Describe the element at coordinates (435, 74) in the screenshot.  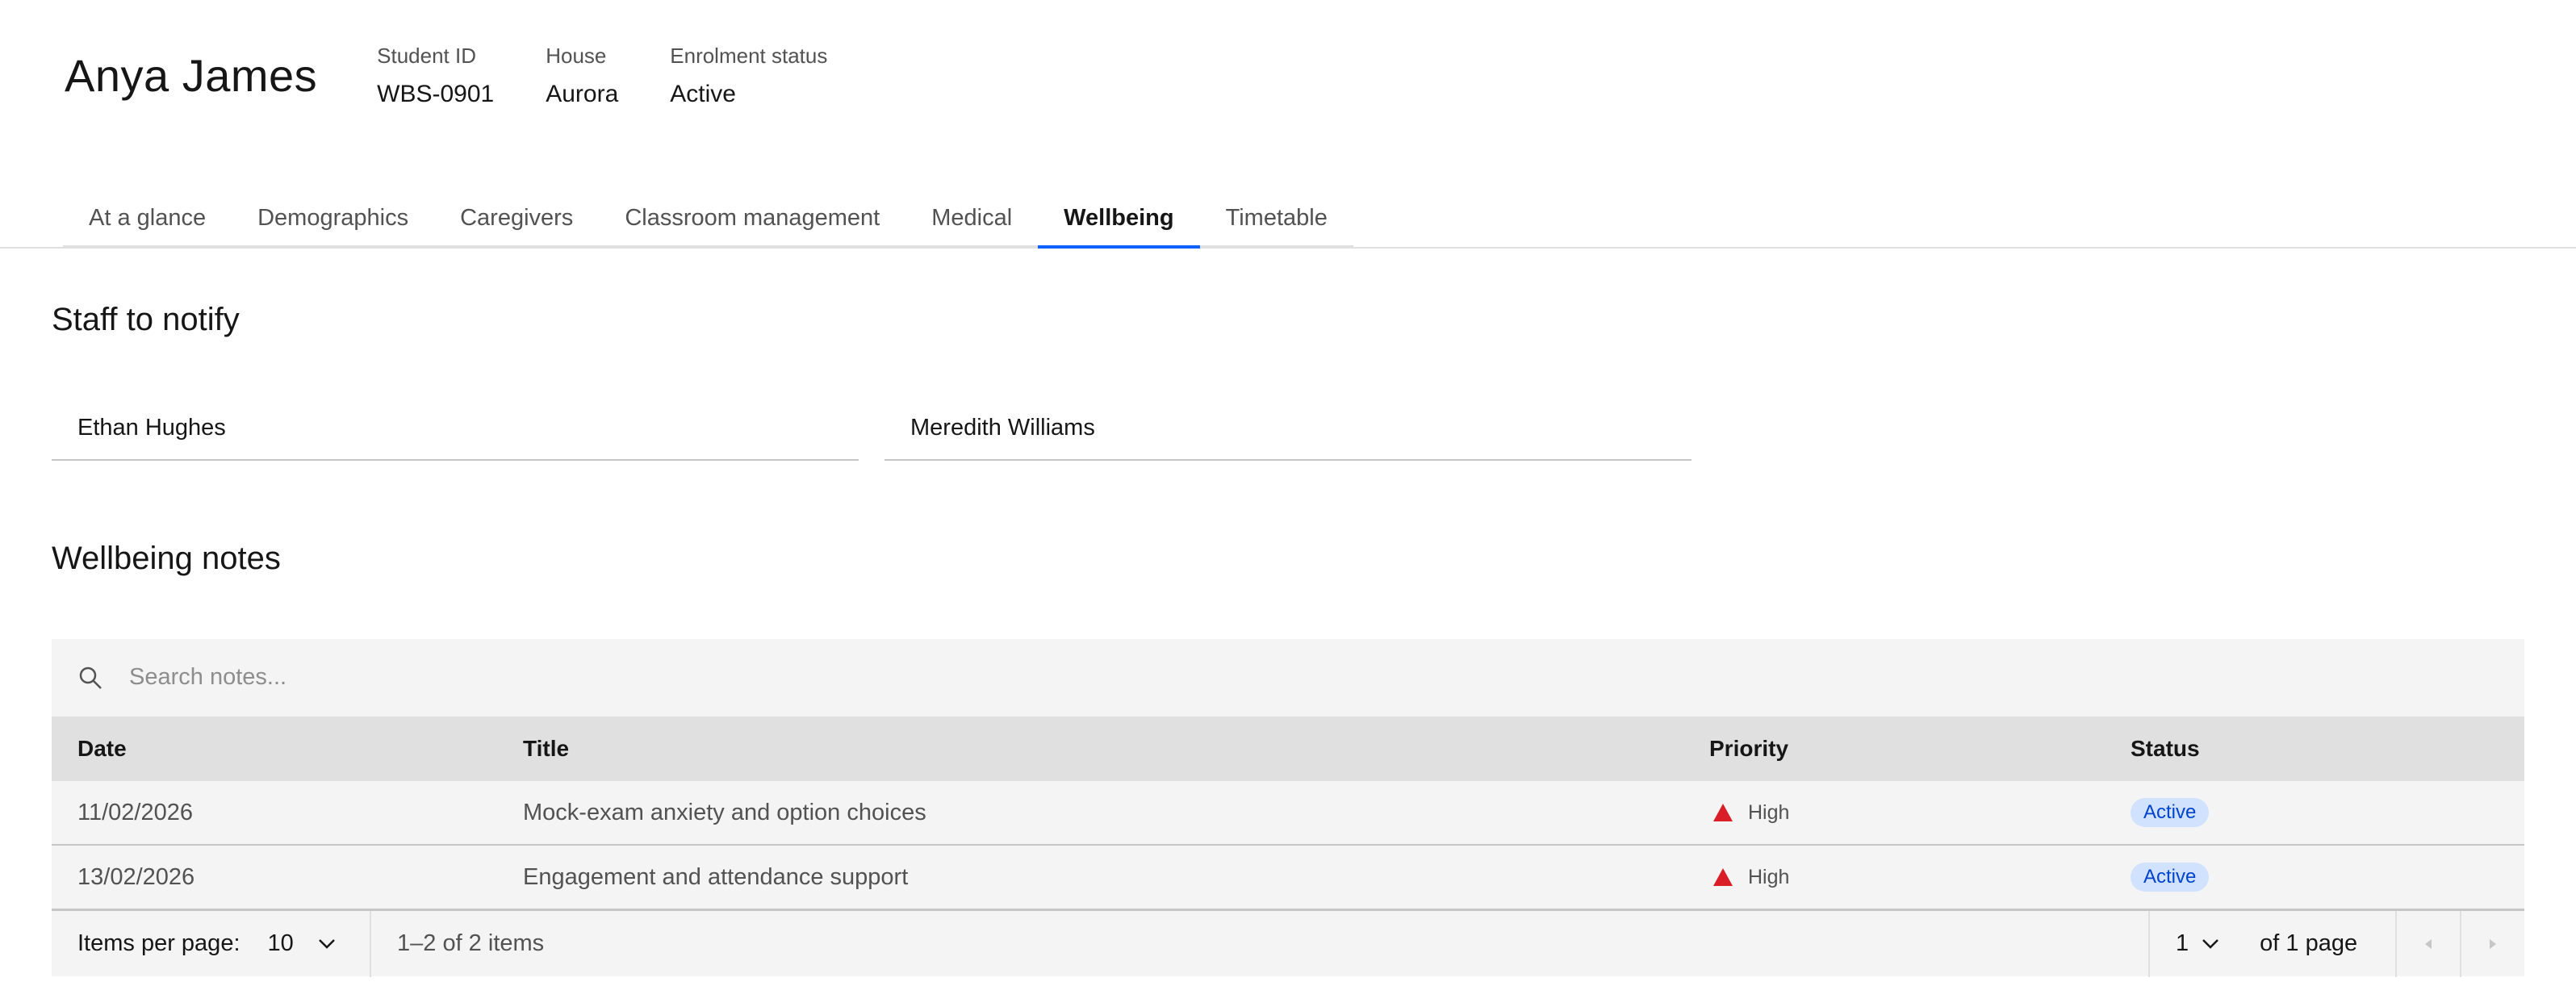
I see `meta-student-id: Student ID WBS-0901` at that location.